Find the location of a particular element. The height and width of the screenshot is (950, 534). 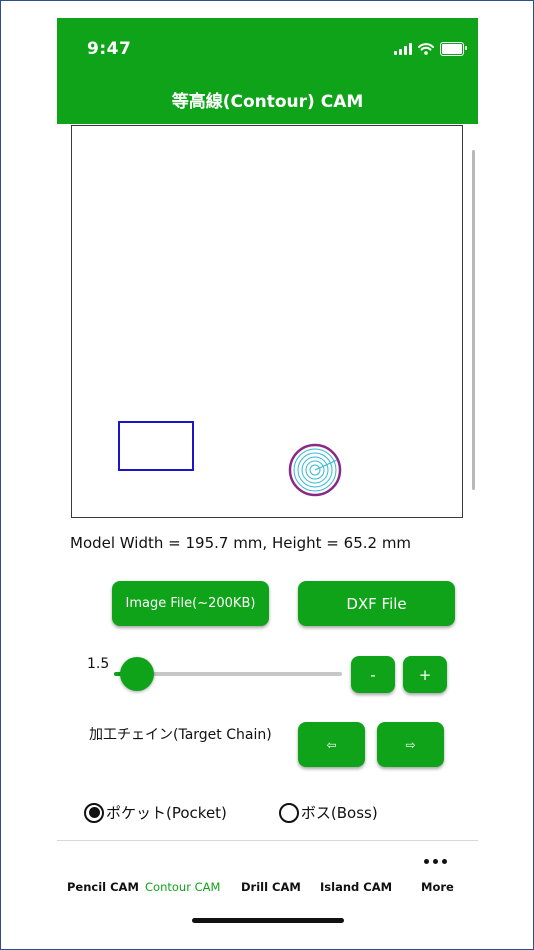

boss-radio-label: ボス(Boss) is located at coordinates (339, 813).